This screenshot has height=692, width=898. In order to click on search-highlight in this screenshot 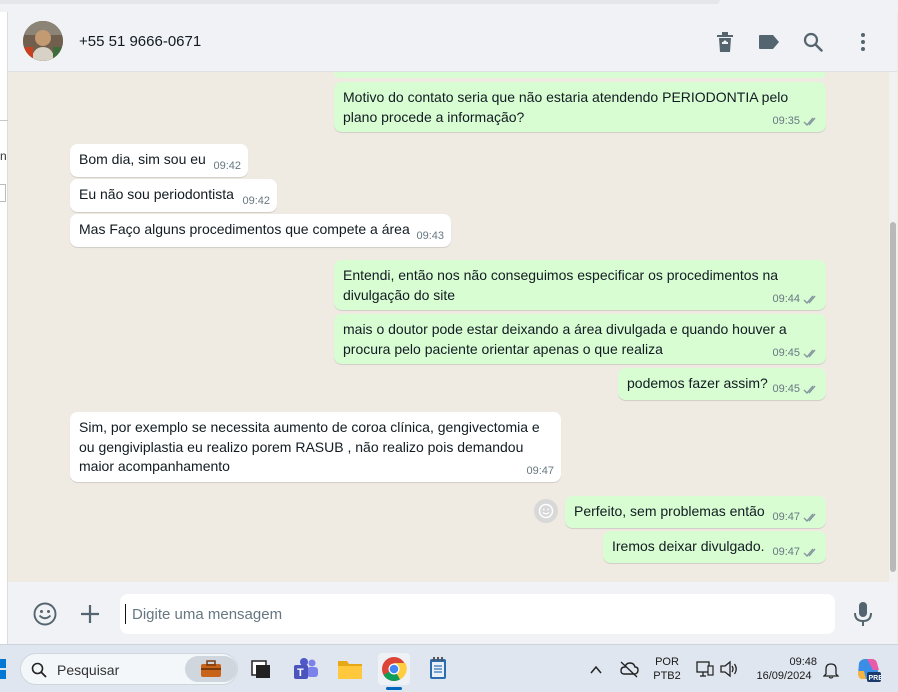, I will do `click(211, 669)`.